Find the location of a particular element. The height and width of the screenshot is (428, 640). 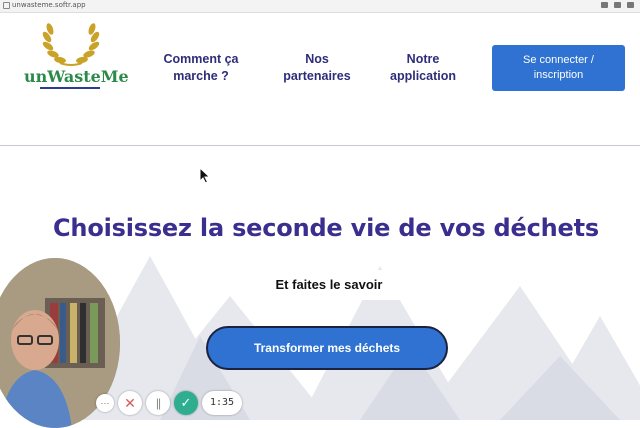

login-signup-button: Se connecter / inscription is located at coordinates (558, 68).